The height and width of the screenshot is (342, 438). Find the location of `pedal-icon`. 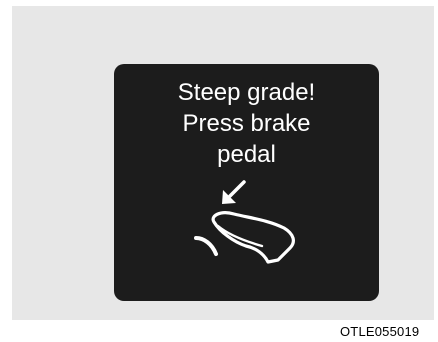

pedal-icon is located at coordinates (206, 246).